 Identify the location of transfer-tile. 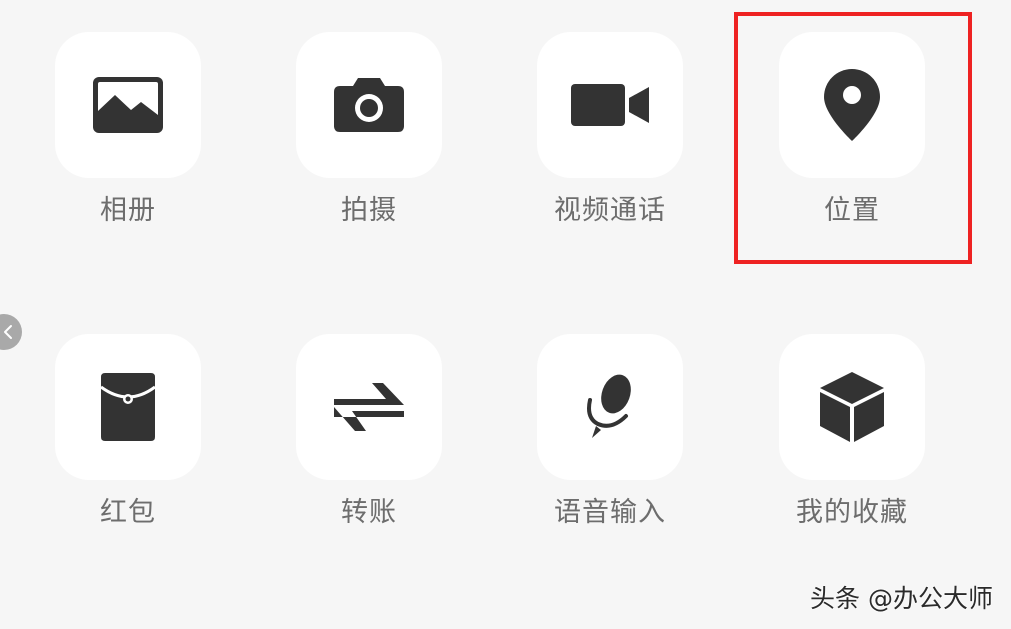
(369, 407).